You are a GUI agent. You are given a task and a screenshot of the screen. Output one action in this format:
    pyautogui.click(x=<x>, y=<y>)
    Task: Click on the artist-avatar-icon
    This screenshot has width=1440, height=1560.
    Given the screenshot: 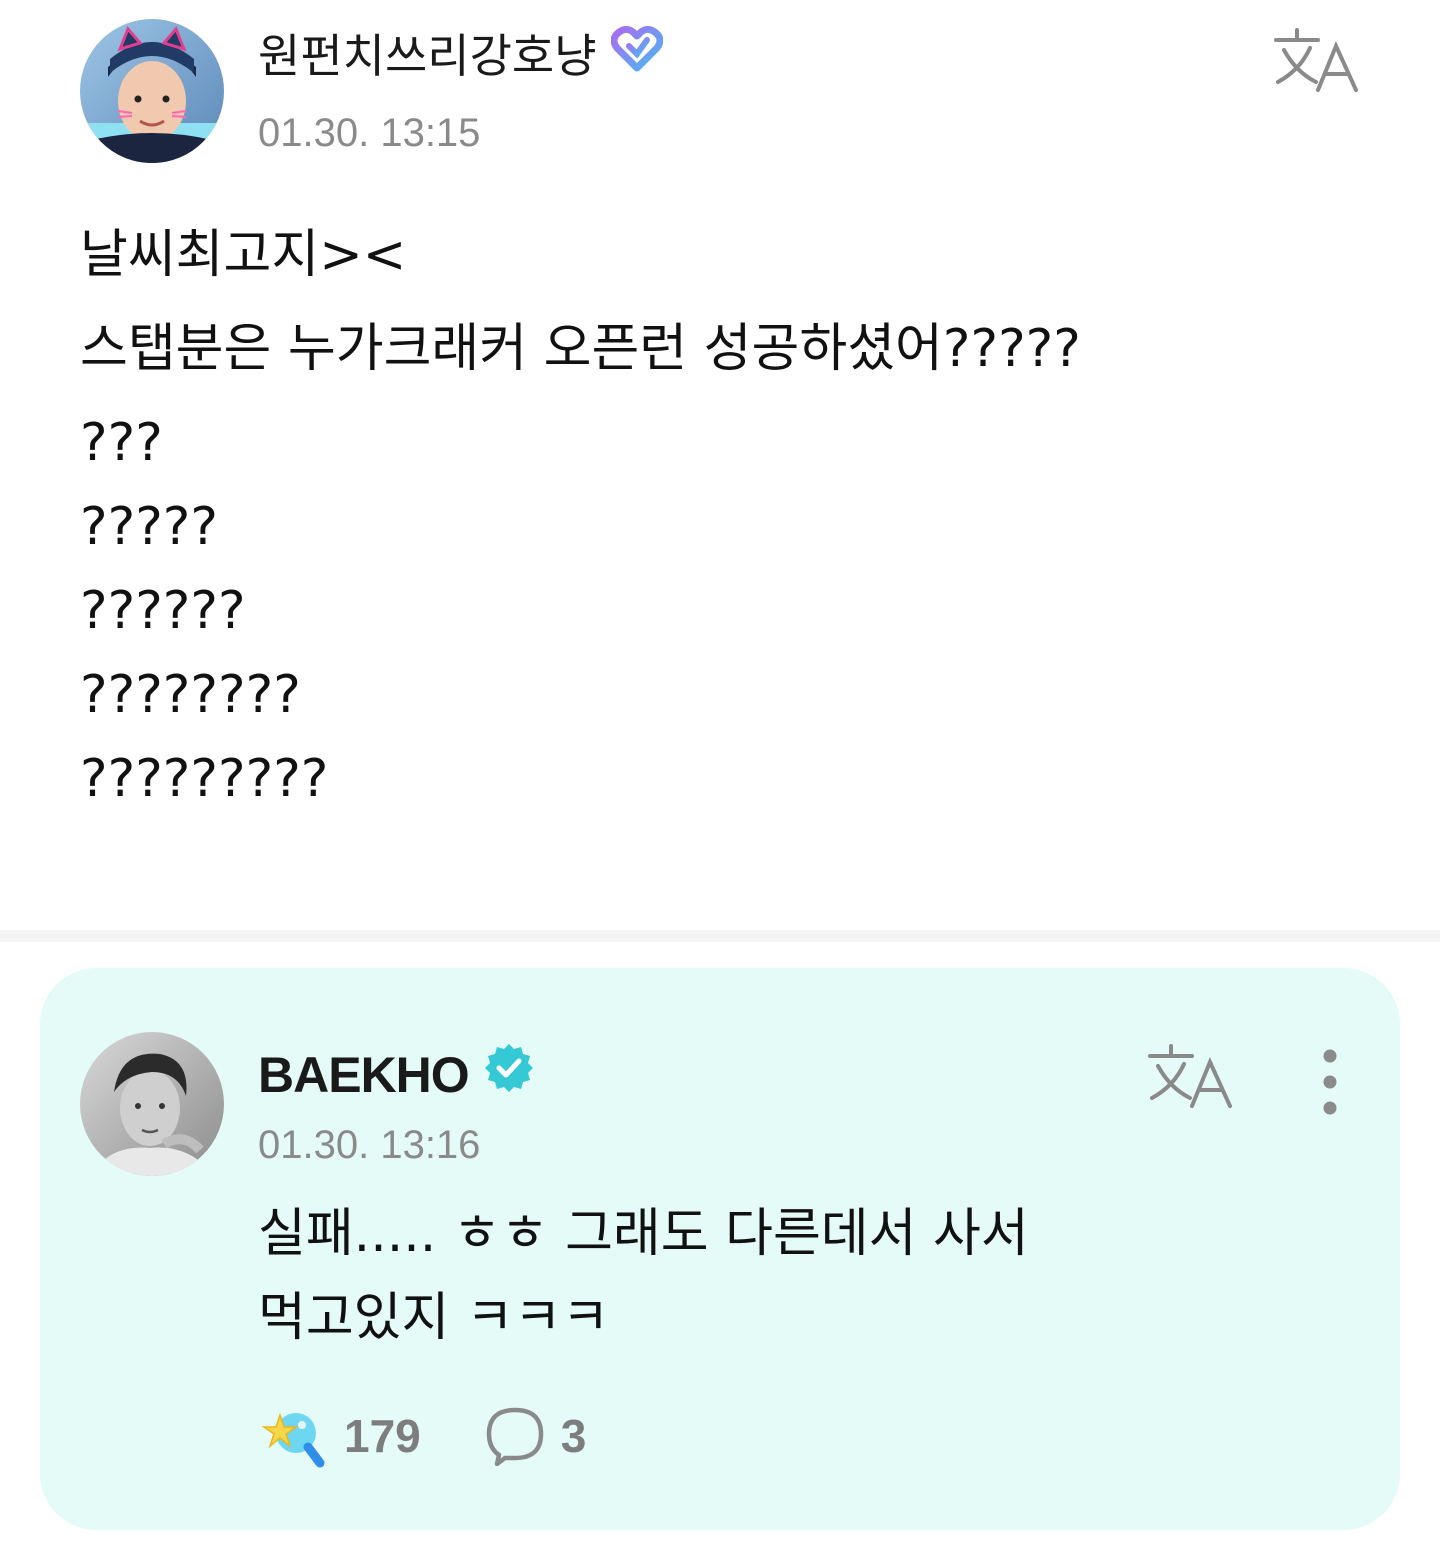 What is the action you would take?
    pyautogui.click(x=152, y=1104)
    